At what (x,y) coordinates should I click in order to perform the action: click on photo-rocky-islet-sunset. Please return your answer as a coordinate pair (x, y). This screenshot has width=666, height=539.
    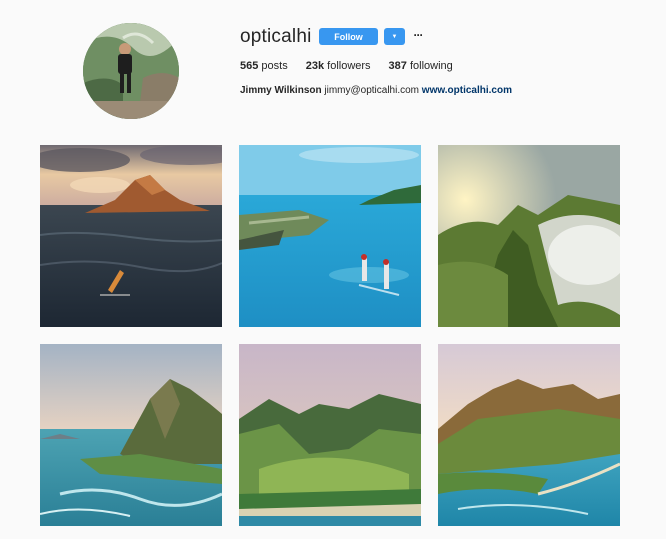
    Looking at the image, I should click on (131, 236).